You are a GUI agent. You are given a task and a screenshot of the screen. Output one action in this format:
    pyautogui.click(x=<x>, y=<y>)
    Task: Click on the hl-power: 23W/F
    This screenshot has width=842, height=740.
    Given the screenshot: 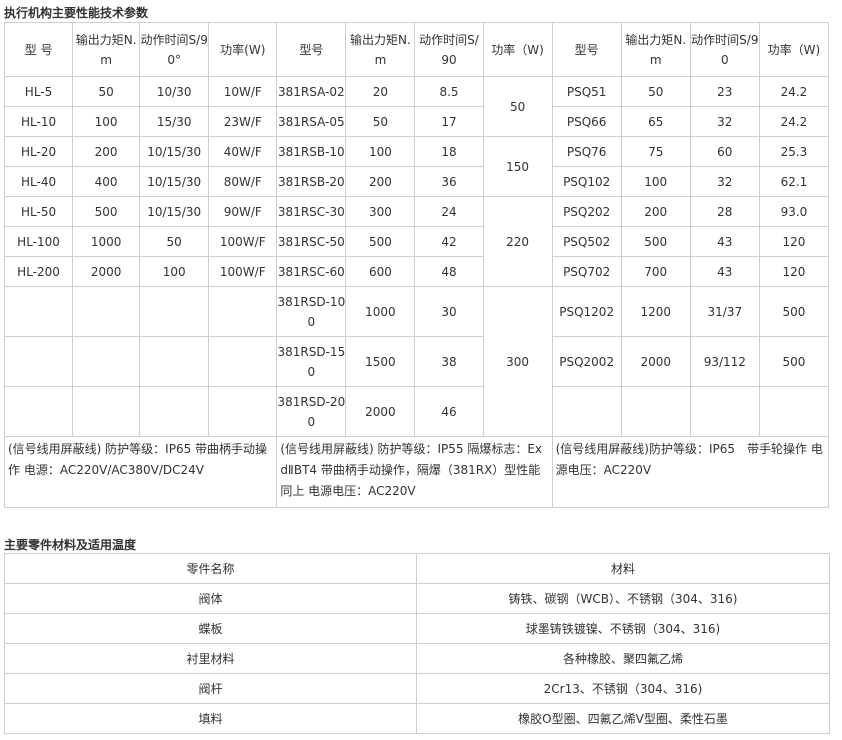 What is the action you would take?
    pyautogui.click(x=243, y=121)
    